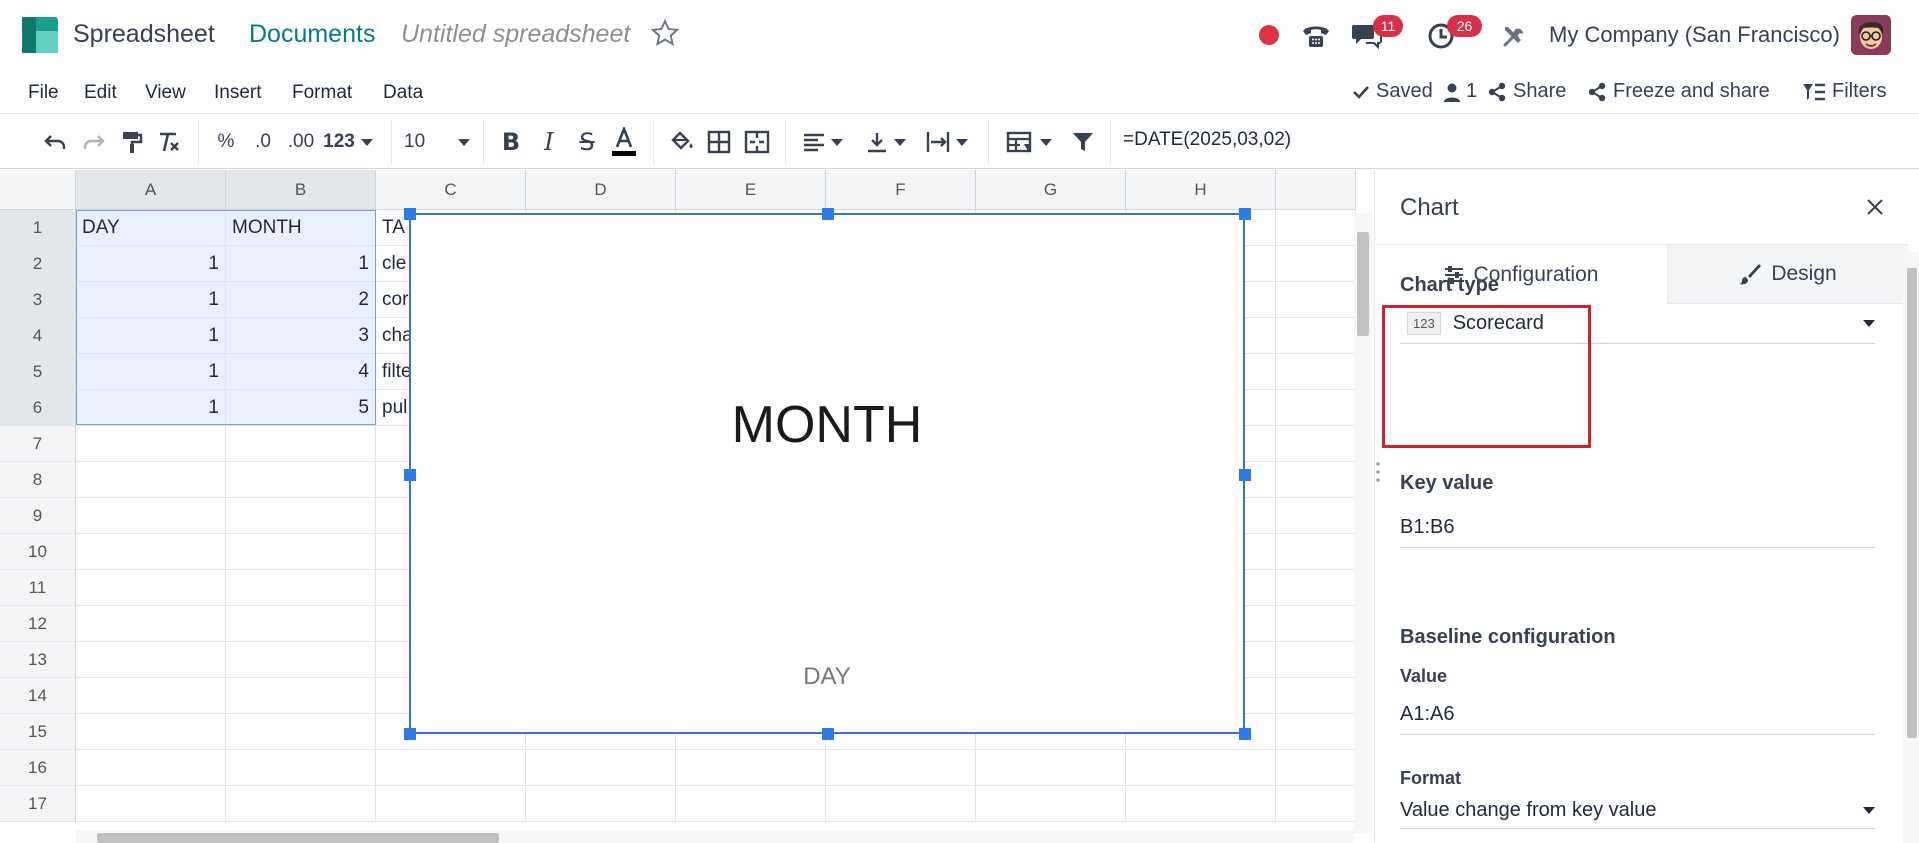  What do you see at coordinates (751, 190) in the screenshot?
I see `column-header-e: E` at bounding box center [751, 190].